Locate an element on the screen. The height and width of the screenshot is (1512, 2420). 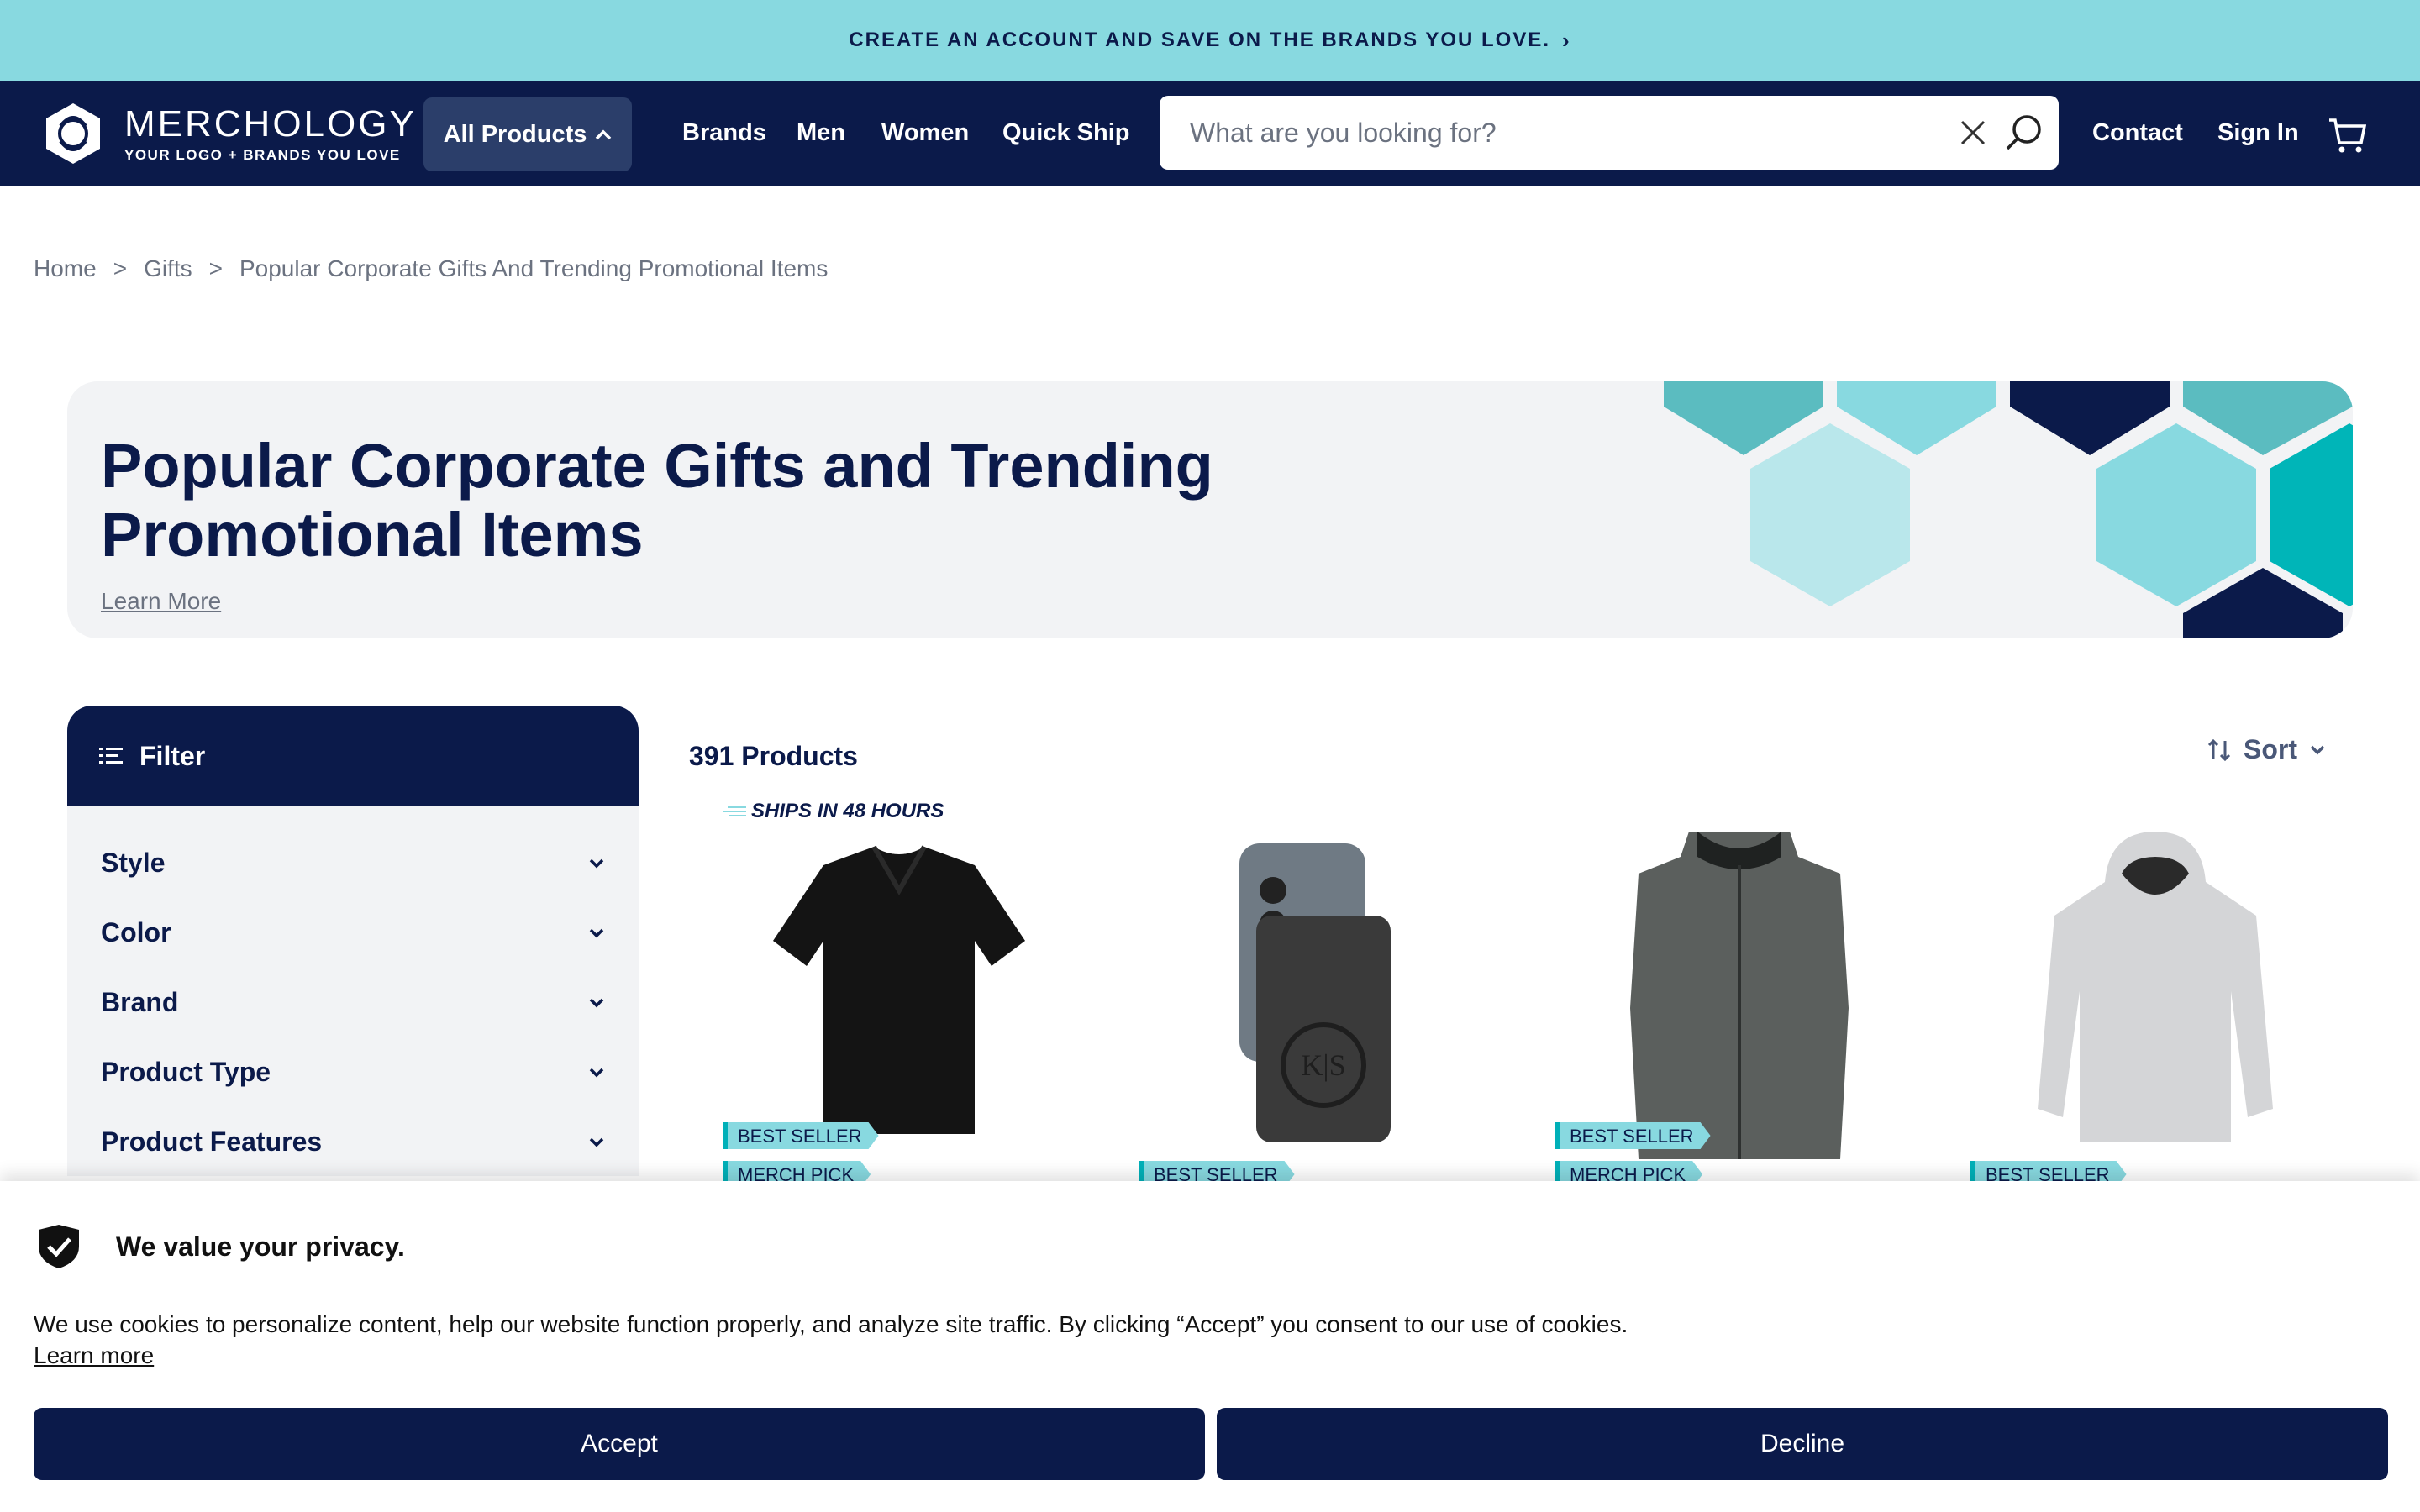
product-card: BEST SELLER is located at coordinates (2155, 1008).